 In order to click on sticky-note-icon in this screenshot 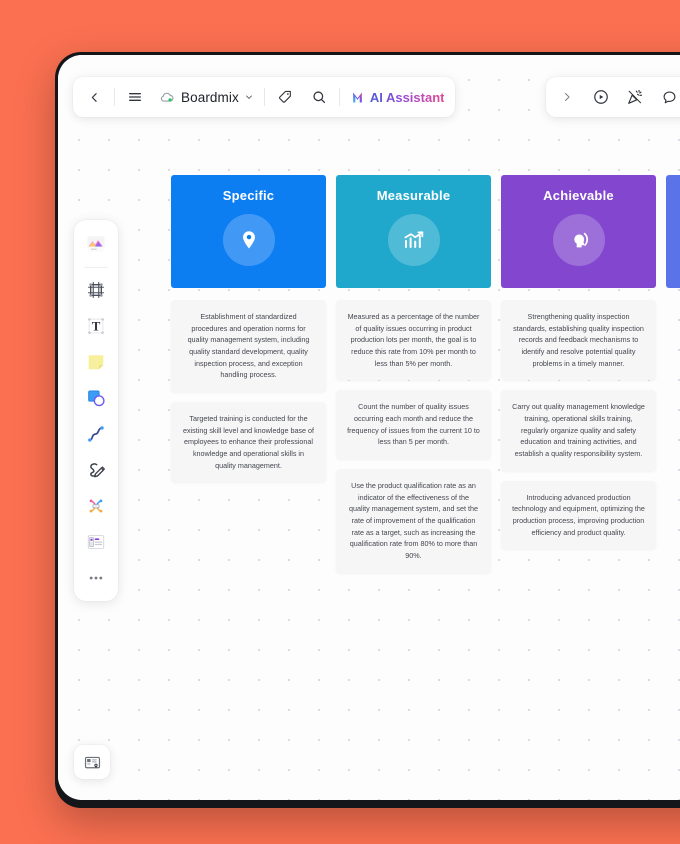, I will do `click(96, 362)`.